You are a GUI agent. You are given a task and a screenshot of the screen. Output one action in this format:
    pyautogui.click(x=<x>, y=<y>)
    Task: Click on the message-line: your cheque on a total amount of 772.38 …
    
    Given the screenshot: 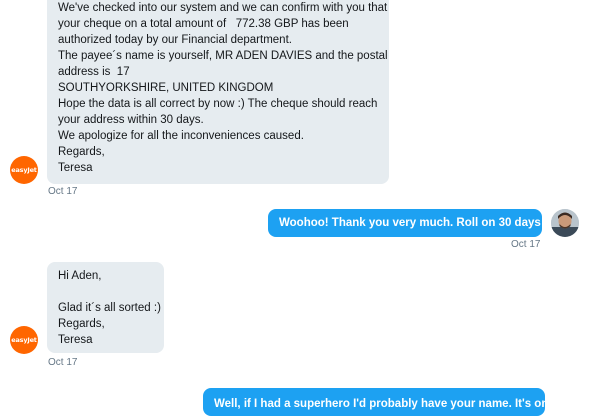 What is the action you would take?
    pyautogui.click(x=203, y=24)
    